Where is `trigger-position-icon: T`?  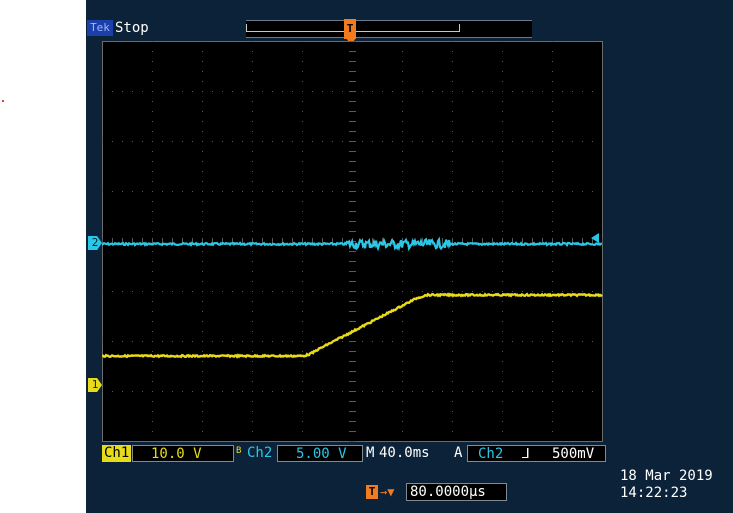 trigger-position-icon: T is located at coordinates (350, 29).